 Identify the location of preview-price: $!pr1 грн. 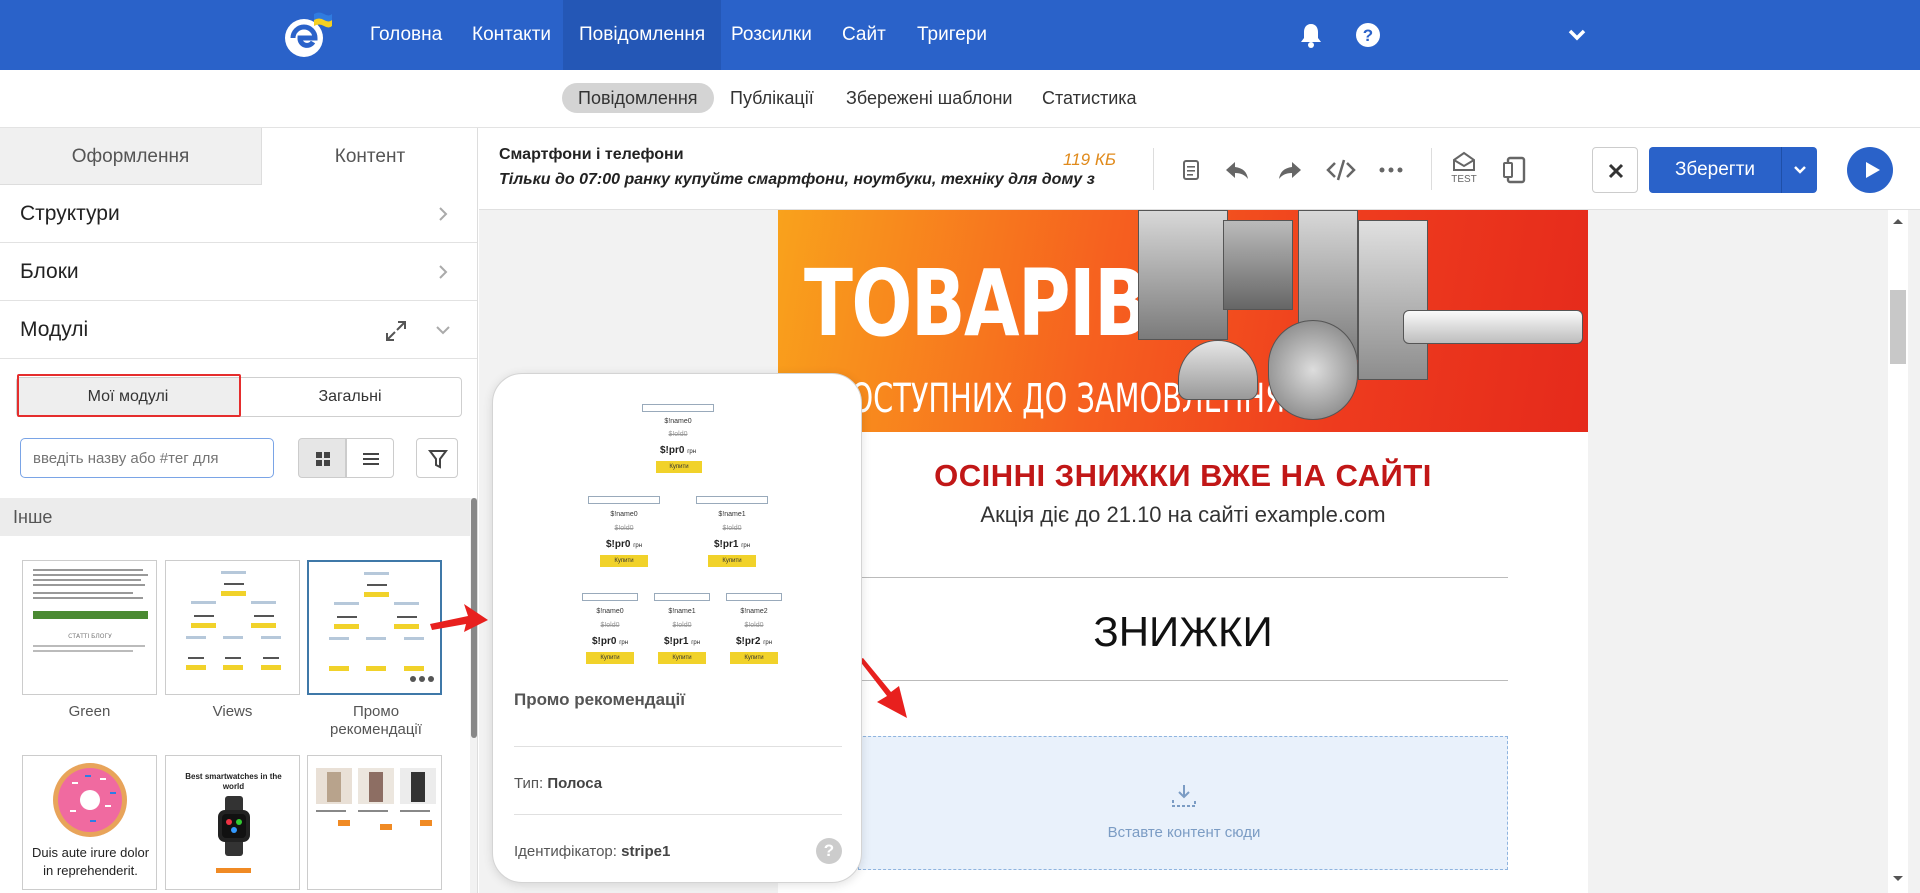
(682, 641).